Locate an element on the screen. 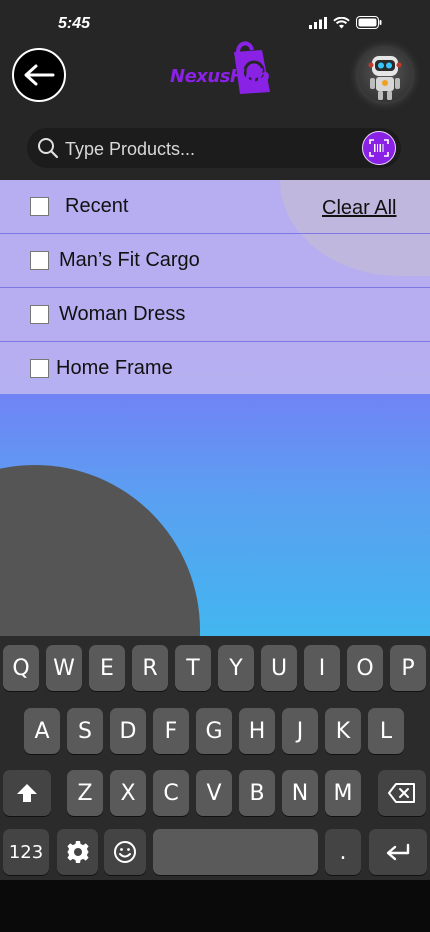  list-item: Home Frame is located at coordinates (215, 368).